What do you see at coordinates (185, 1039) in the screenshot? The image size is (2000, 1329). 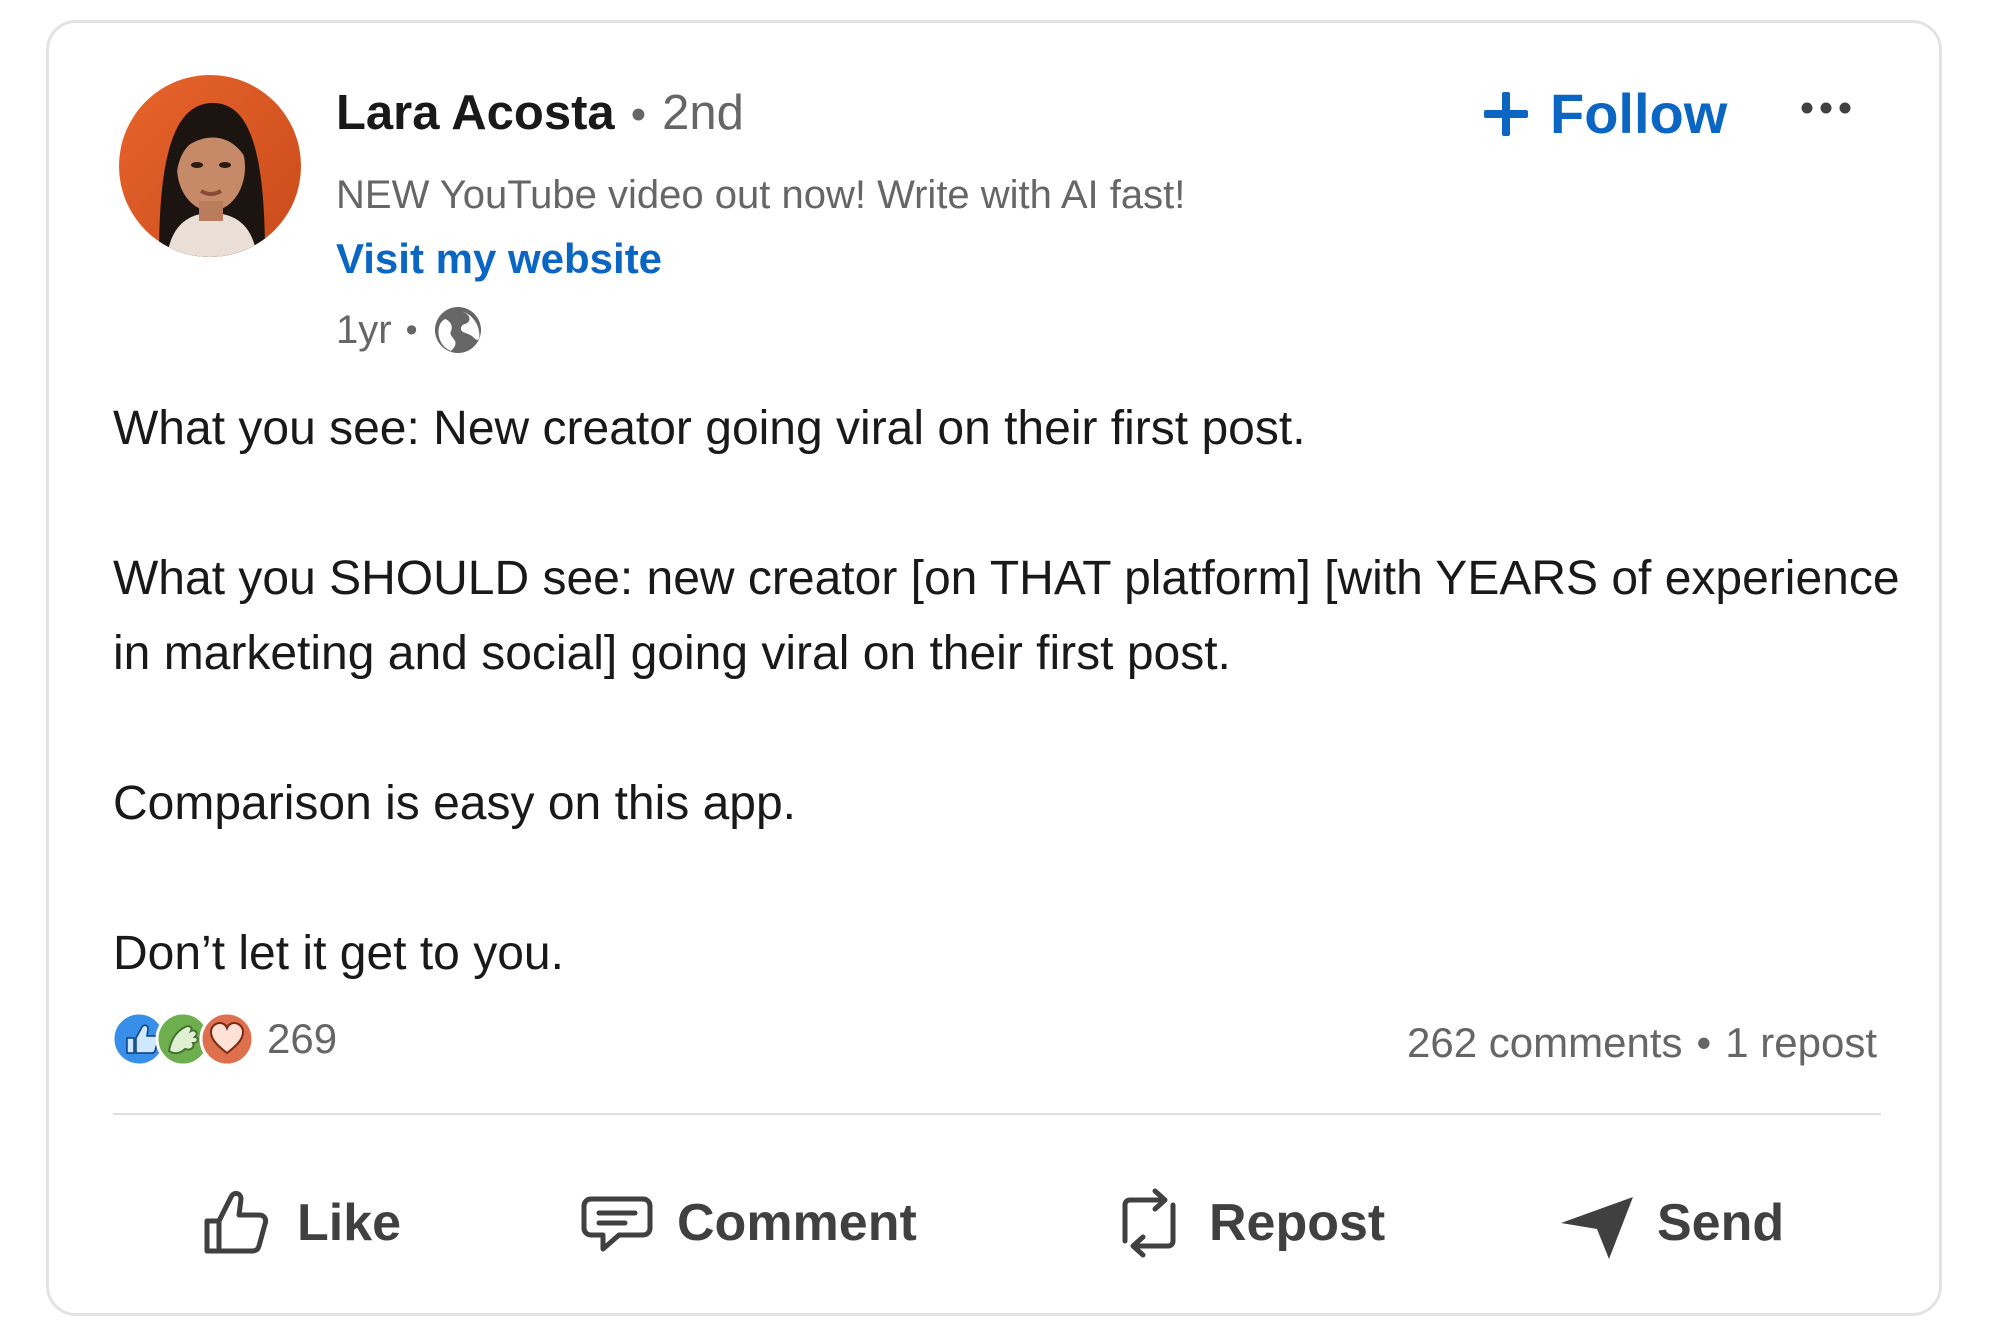 I see `reaction-icons` at bounding box center [185, 1039].